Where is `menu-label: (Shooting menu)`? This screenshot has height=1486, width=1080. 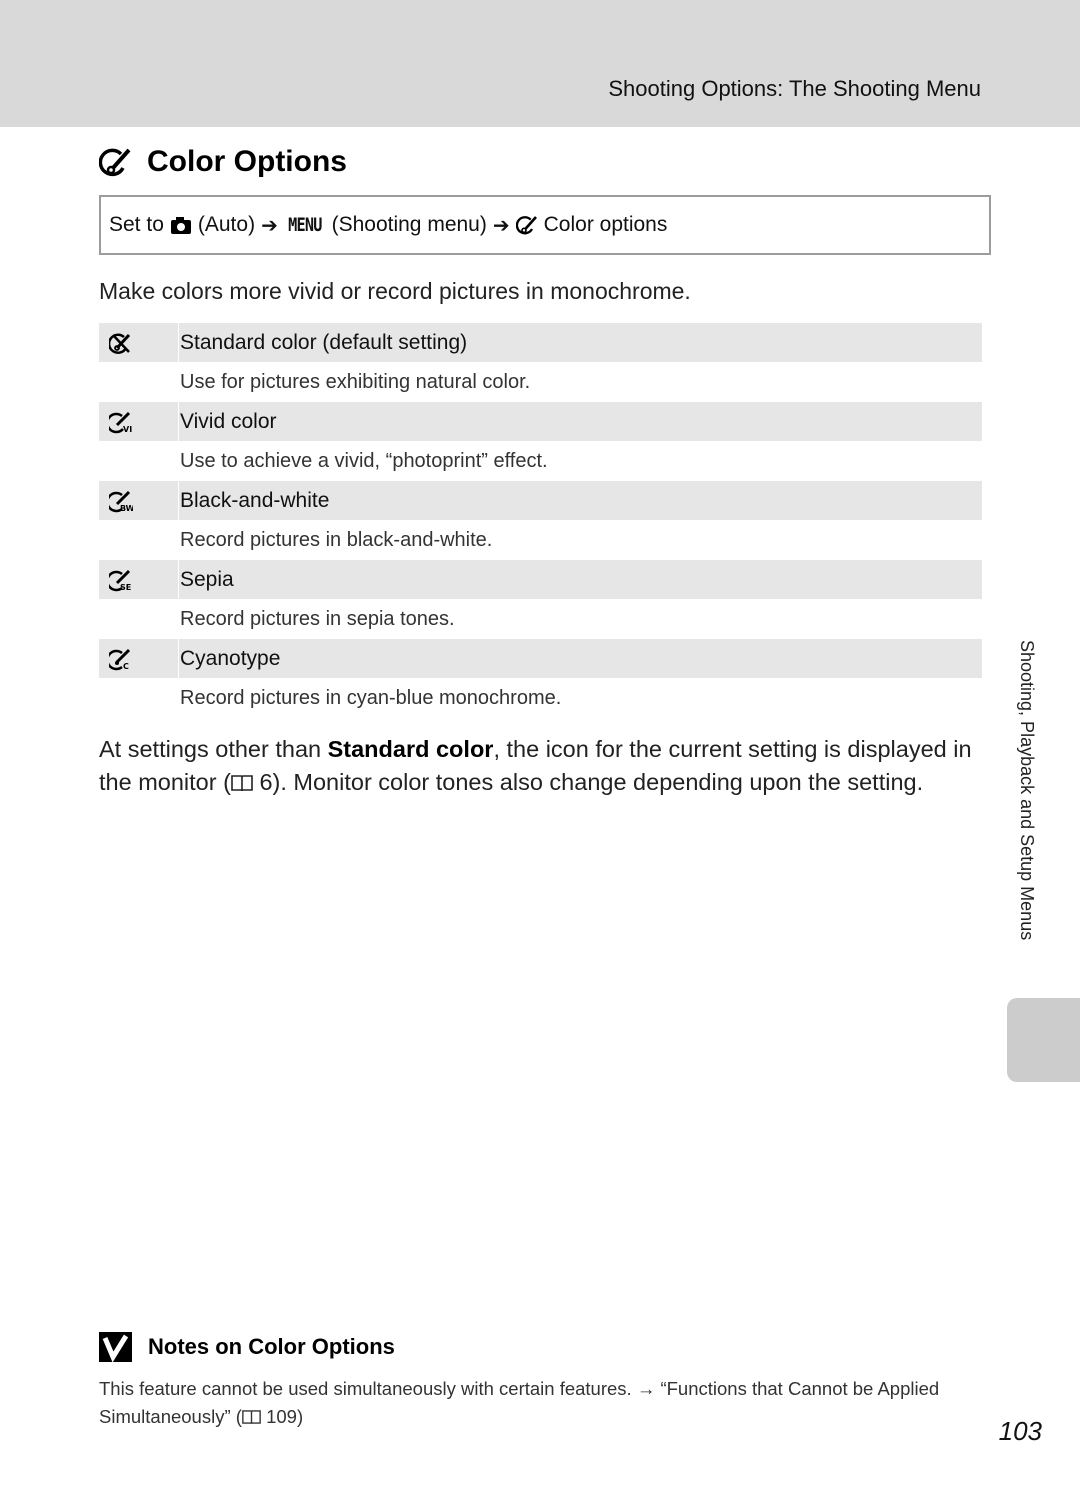 menu-label: (Shooting menu) is located at coordinates (409, 224).